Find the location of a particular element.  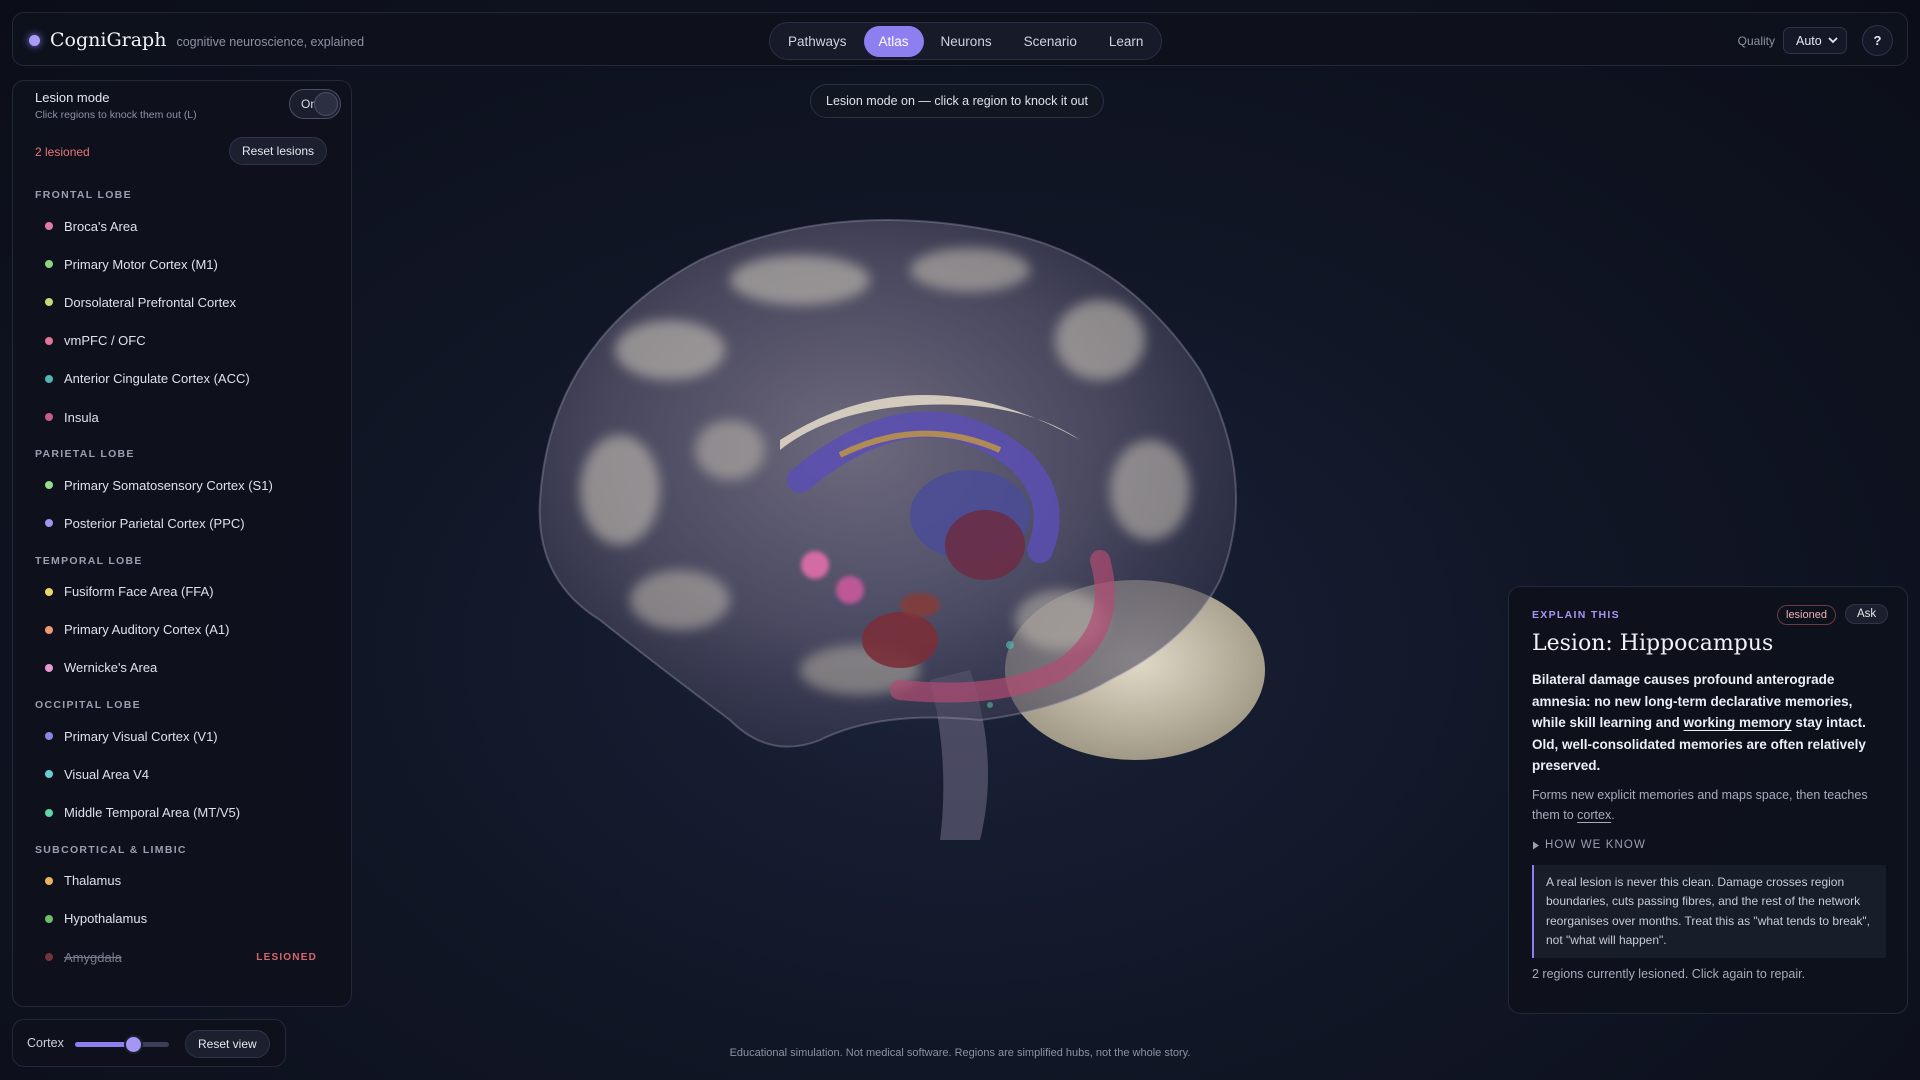

region-label: Hypothalamus is located at coordinates (106, 919).